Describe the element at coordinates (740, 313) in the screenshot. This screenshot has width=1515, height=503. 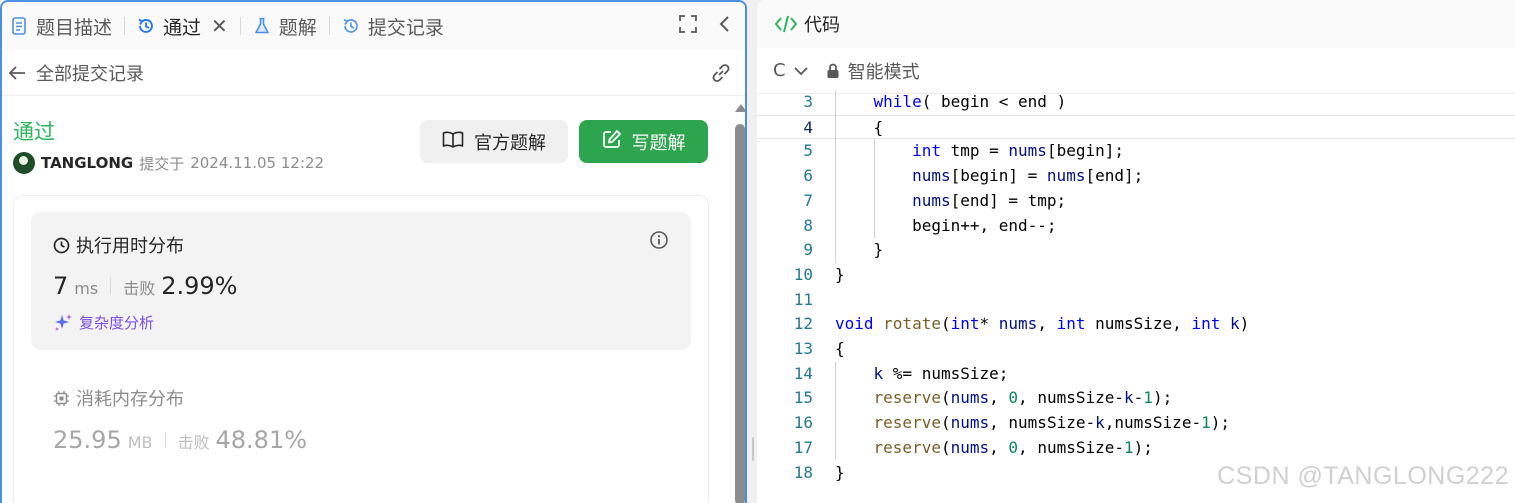
I see `scrollbar-thumb` at that location.